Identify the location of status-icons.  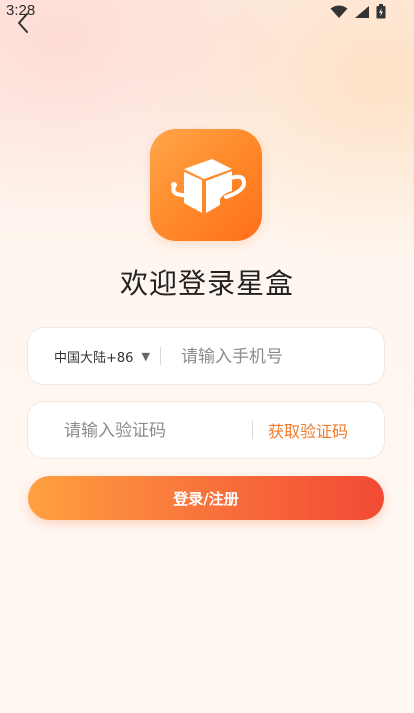
(358, 11).